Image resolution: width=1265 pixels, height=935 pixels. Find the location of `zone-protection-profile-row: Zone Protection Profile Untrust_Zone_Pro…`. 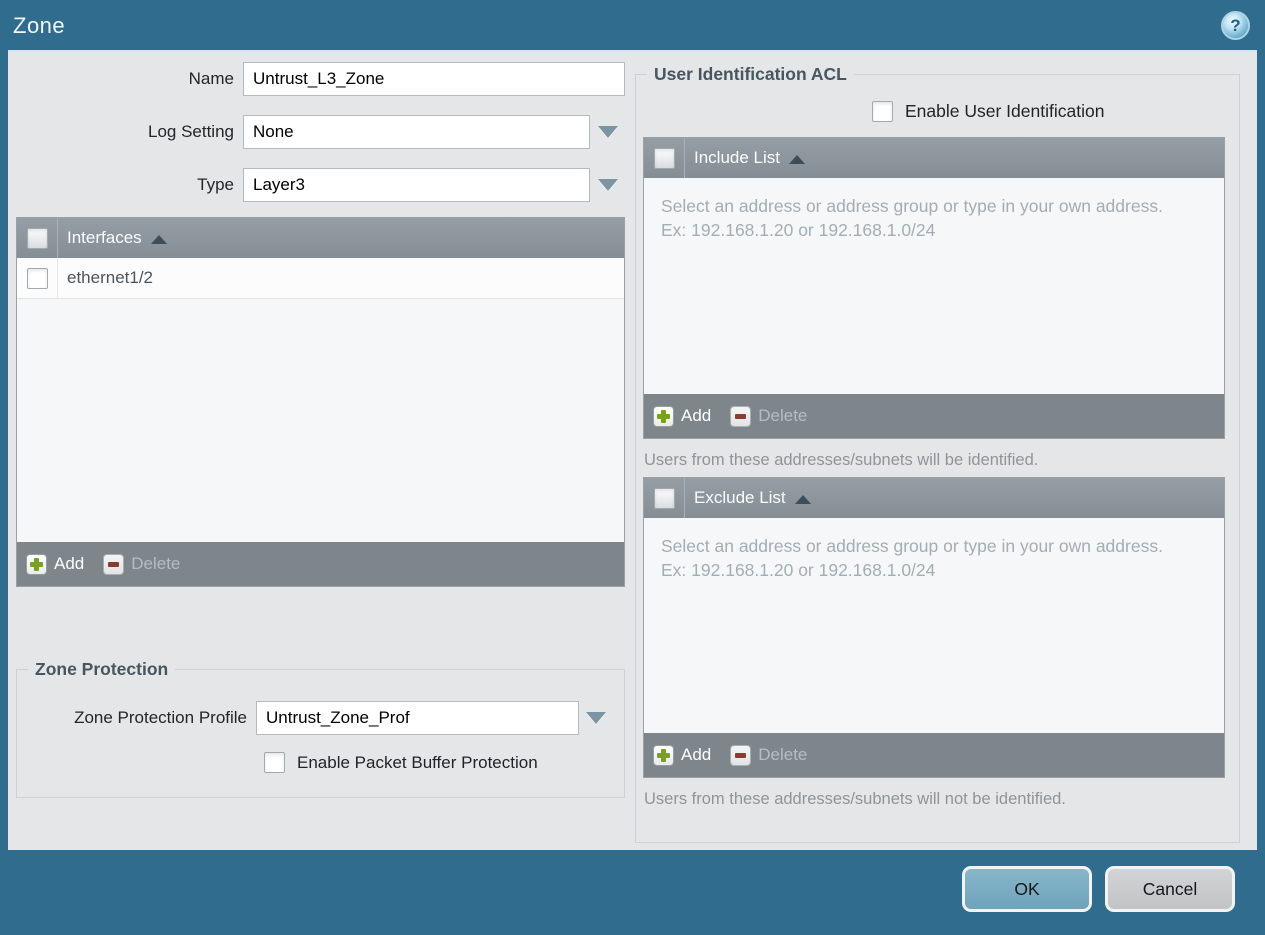

zone-protection-profile-row: Zone Protection Profile Untrust_Zone_Pro… is located at coordinates (320, 718).